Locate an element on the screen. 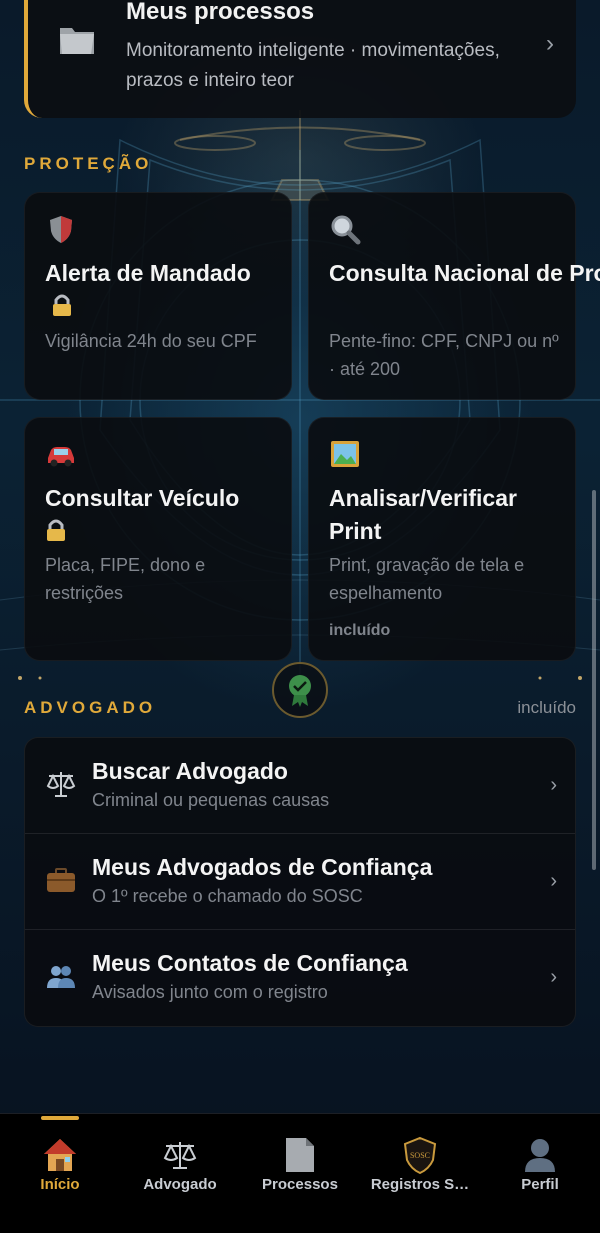 The width and height of the screenshot is (600, 1233). list-item-subtitle: Criminal ou pequenas causas is located at coordinates (211, 800).